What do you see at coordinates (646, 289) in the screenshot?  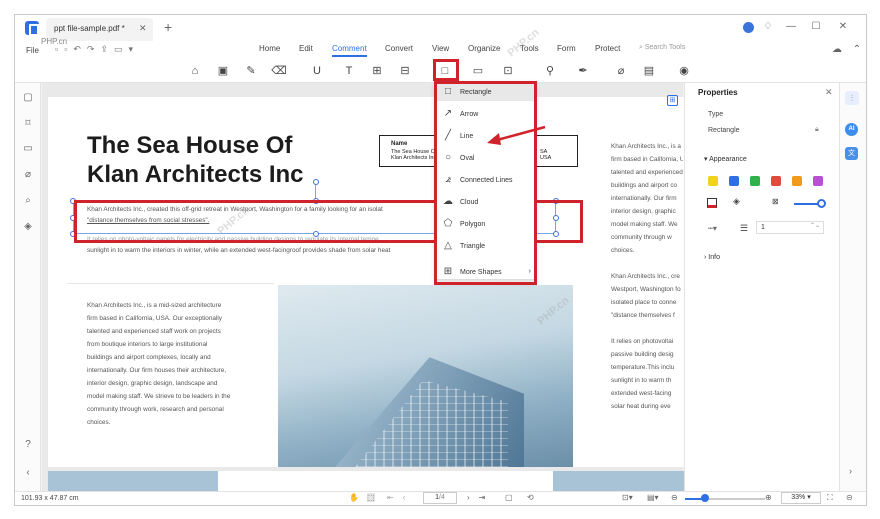 I see `text-line: Westport, Washington fo` at bounding box center [646, 289].